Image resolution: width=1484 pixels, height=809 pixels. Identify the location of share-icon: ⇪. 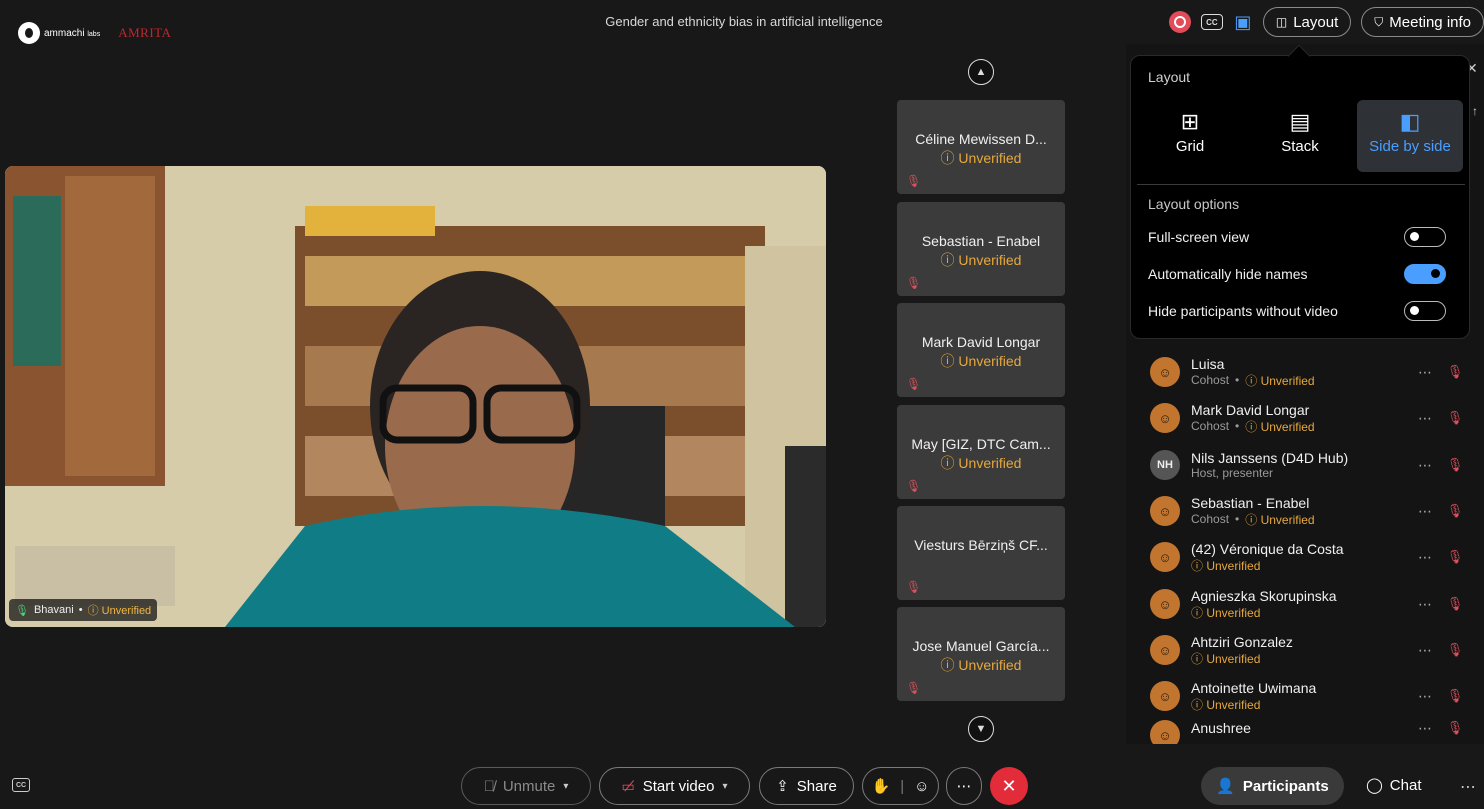
(782, 786).